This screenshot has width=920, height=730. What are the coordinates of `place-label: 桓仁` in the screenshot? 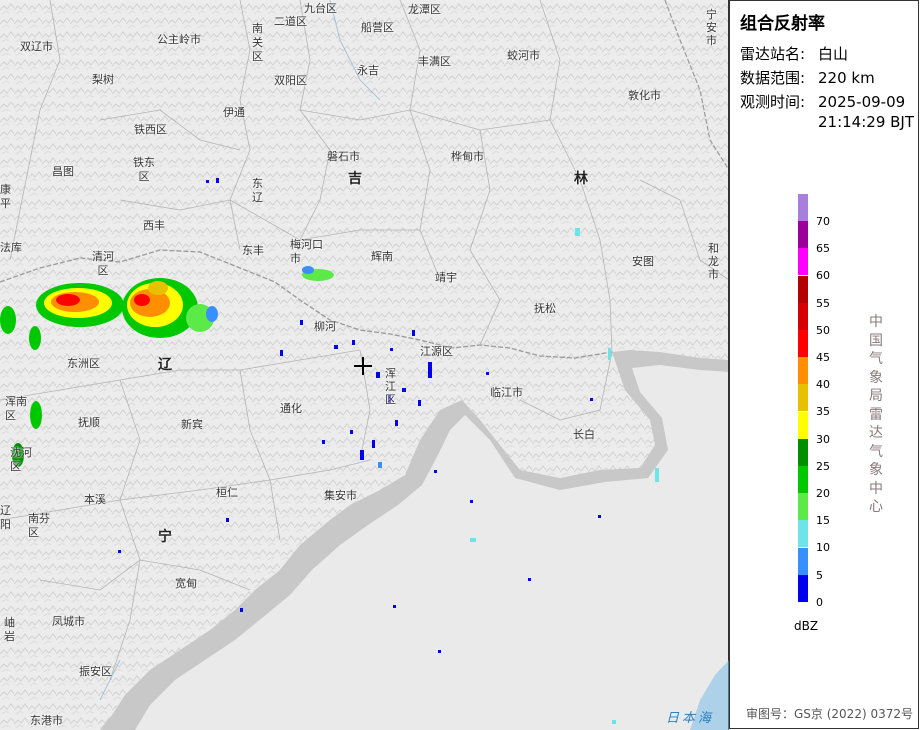 It's located at (227, 492).